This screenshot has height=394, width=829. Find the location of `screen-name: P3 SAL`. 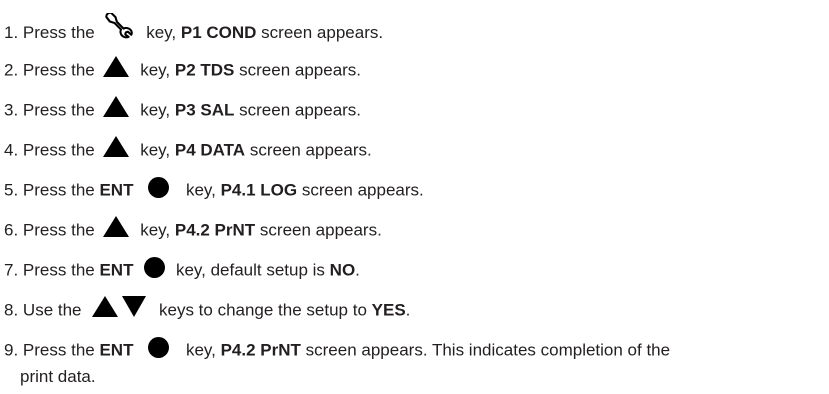

screen-name: P3 SAL is located at coordinates (204, 110).